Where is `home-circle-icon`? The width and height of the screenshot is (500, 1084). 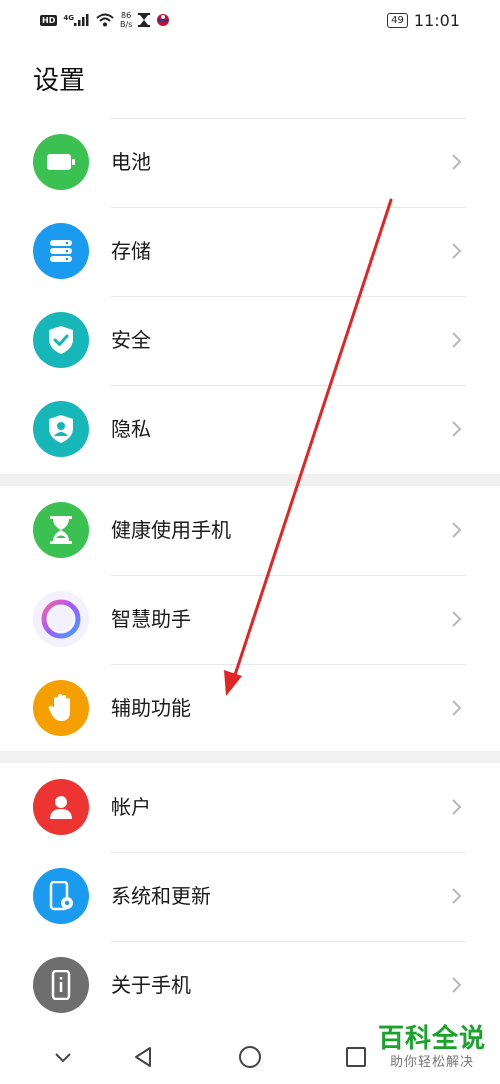
home-circle-icon is located at coordinates (250, 1057).